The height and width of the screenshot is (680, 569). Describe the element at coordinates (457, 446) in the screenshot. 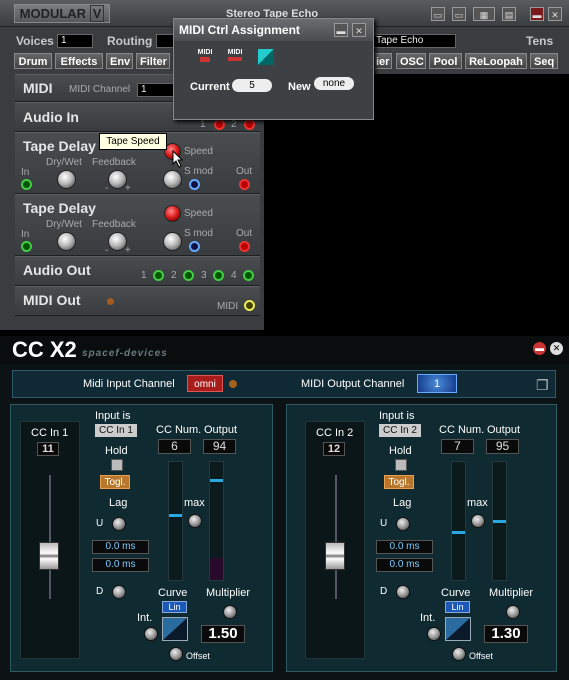

I see `cc-num-field: 7` at that location.